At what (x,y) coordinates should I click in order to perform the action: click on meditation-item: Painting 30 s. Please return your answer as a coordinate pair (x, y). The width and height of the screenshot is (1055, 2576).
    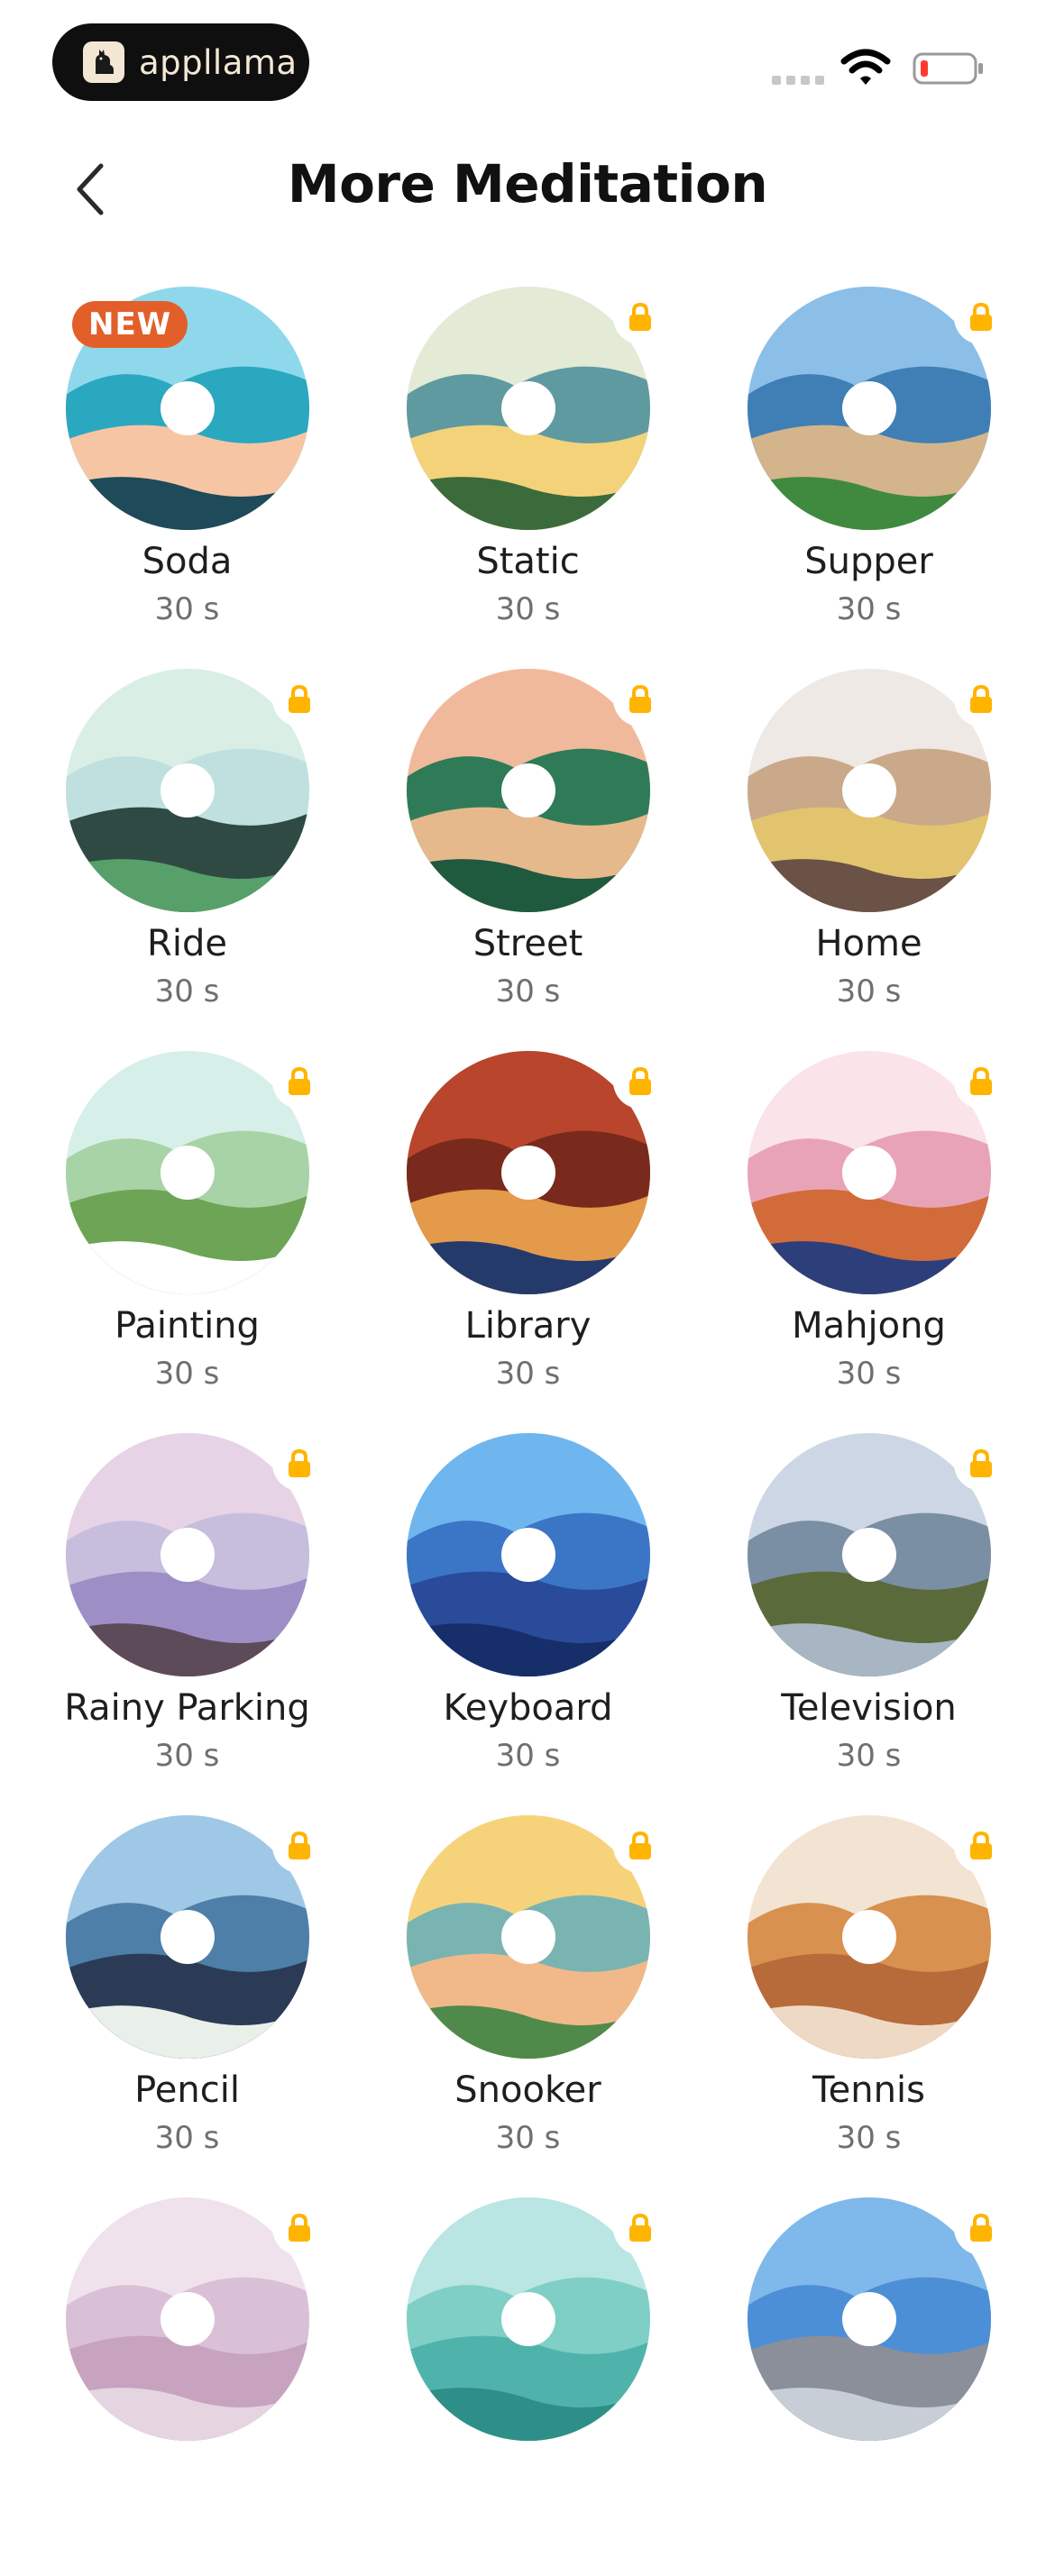
    Looking at the image, I should click on (187, 1240).